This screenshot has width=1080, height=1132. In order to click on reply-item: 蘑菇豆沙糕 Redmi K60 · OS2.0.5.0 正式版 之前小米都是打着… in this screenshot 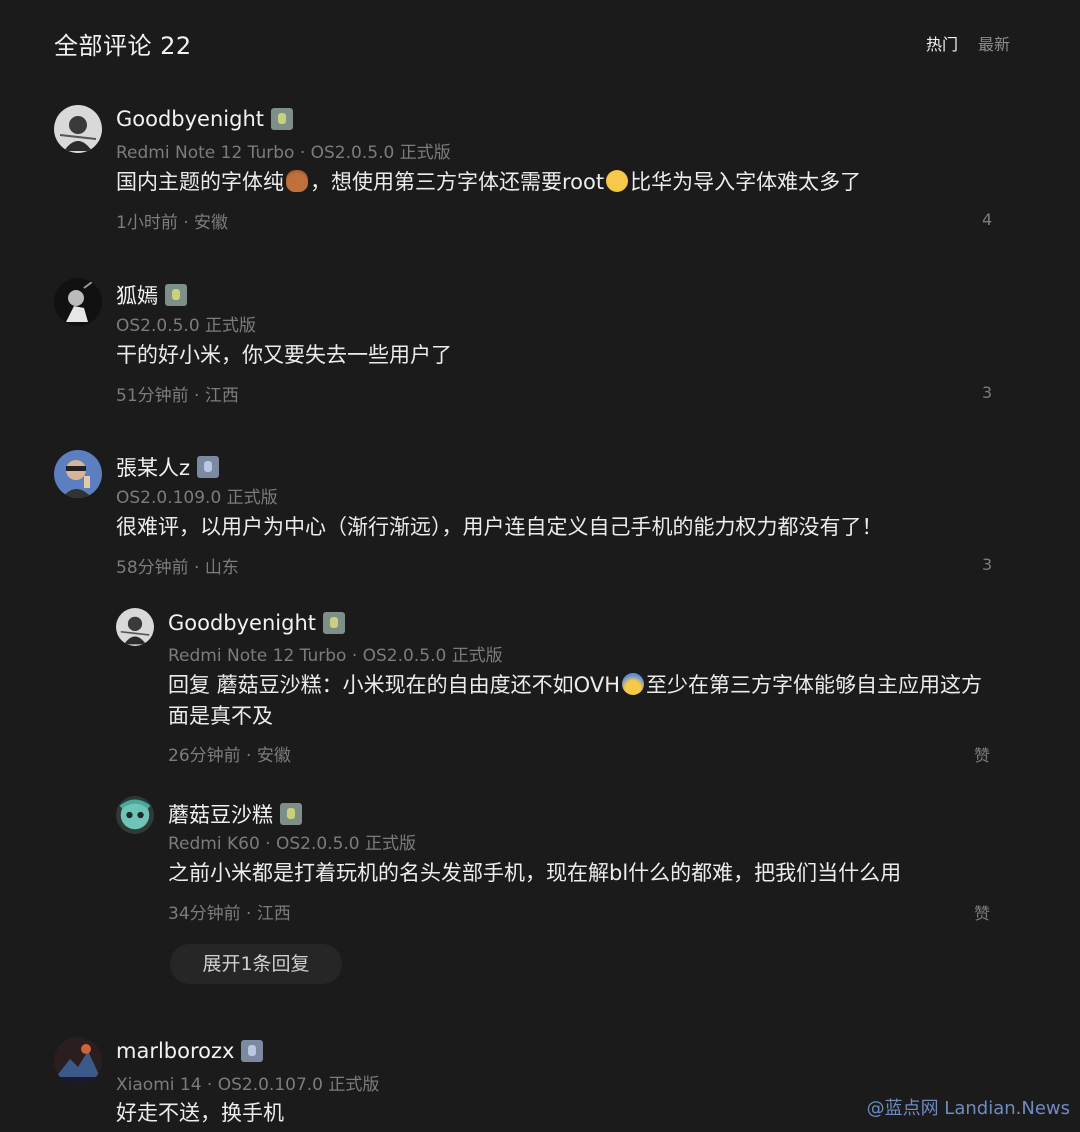, I will do `click(566, 861)`.